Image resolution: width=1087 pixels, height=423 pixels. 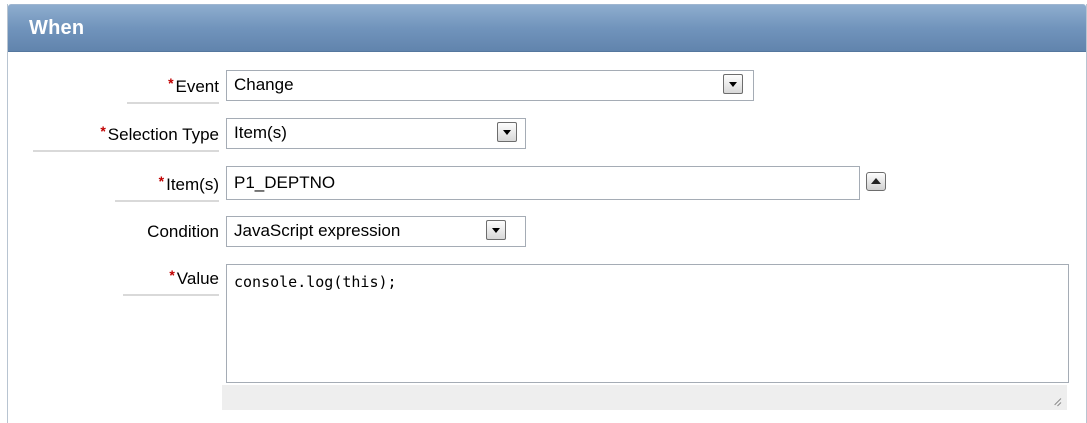 What do you see at coordinates (315, 282) in the screenshot?
I see `value-textarea-content: console.log(this);` at bounding box center [315, 282].